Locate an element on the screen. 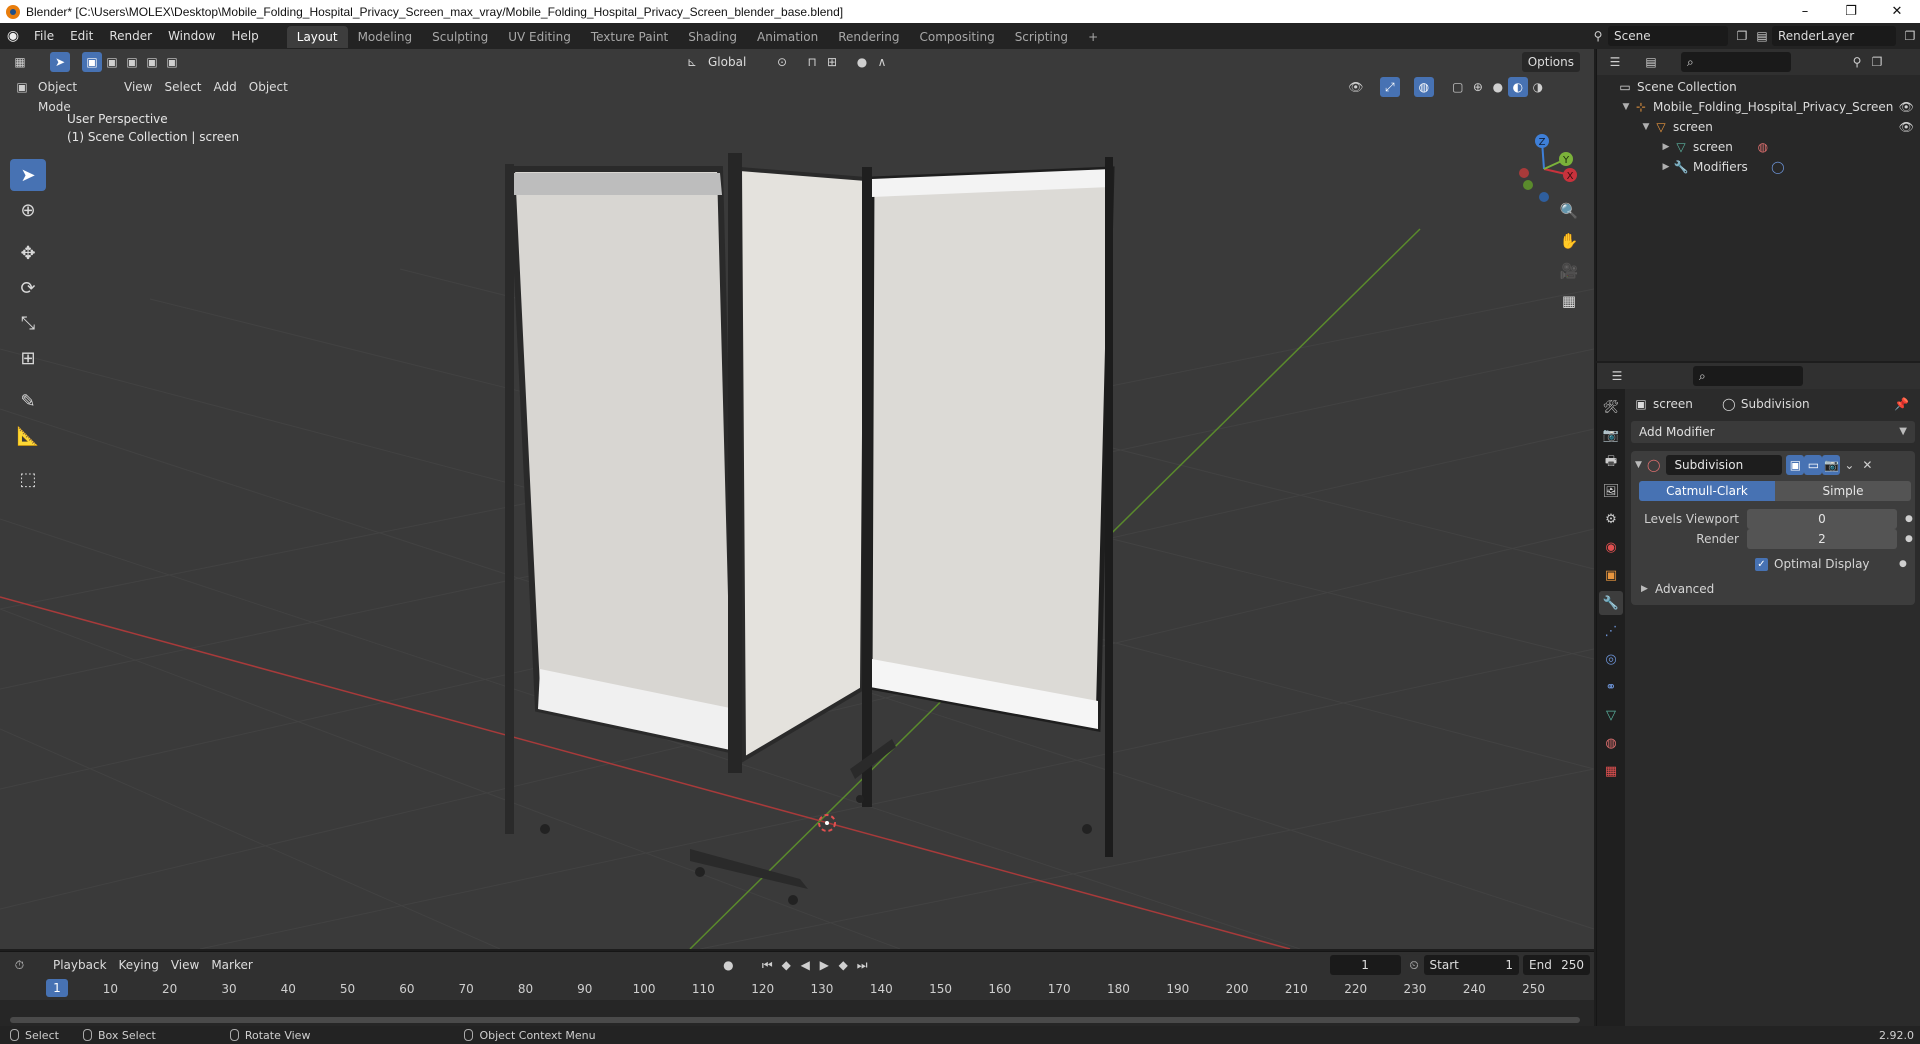 The image size is (1920, 1044). menu-playback: Playback is located at coordinates (80, 965).